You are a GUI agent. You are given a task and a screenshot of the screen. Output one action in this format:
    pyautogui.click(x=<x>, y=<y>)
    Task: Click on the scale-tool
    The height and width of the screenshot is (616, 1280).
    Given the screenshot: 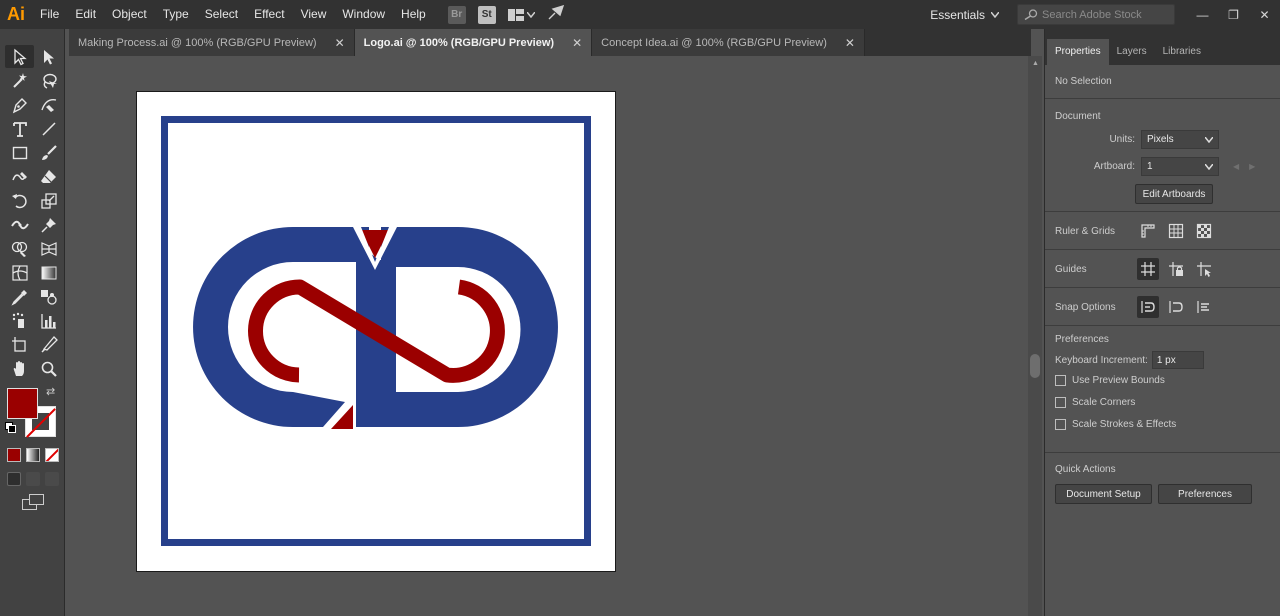 What is the action you would take?
    pyautogui.click(x=48, y=200)
    